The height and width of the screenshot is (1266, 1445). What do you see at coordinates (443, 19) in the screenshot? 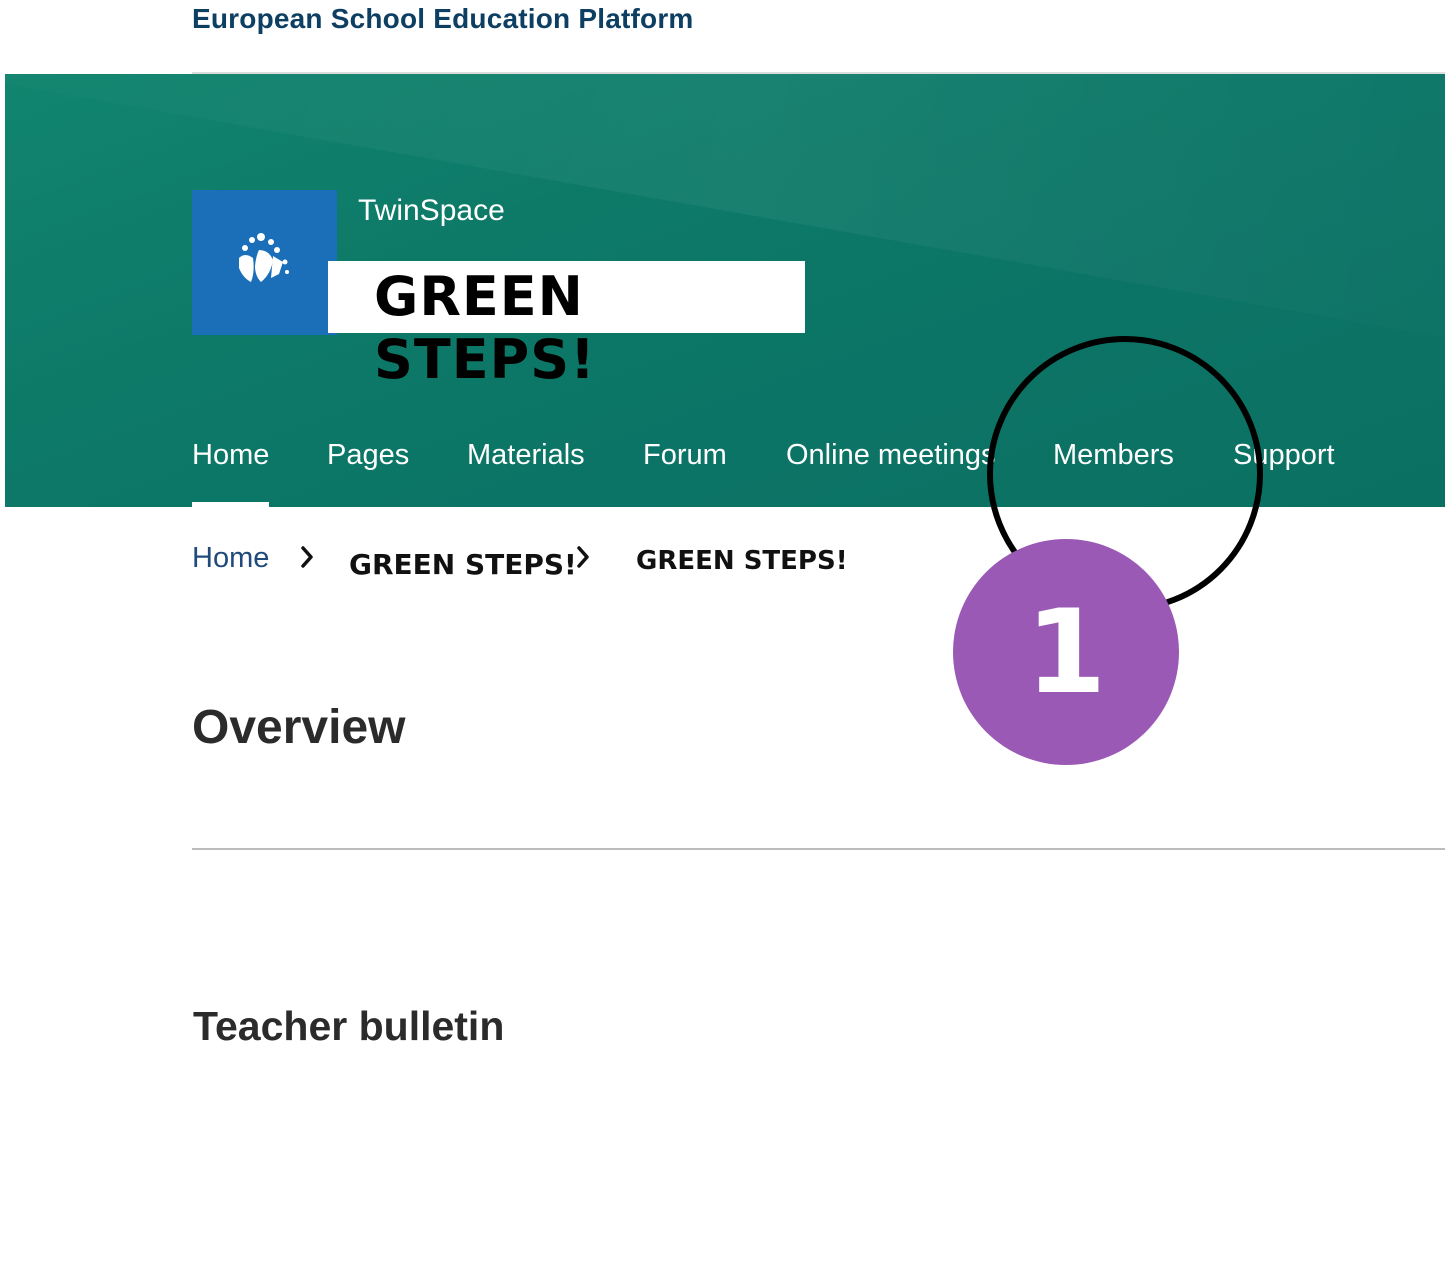
I see `platform-title: European School Education Platform` at bounding box center [443, 19].